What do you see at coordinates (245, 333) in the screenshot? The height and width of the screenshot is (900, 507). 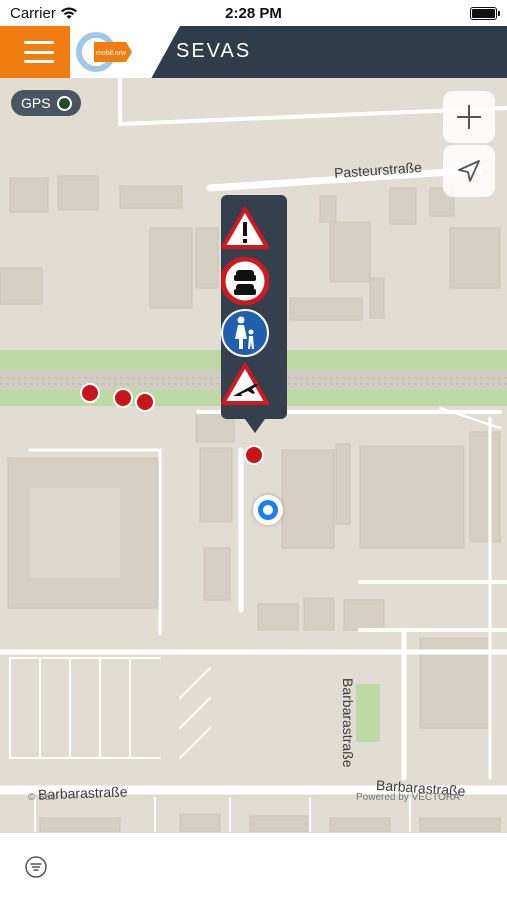 I see `pedestrian-zone-sign-icon` at bounding box center [245, 333].